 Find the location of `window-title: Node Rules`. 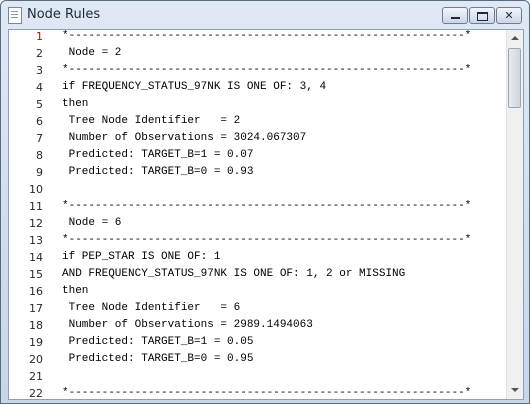

window-title: Node Rules is located at coordinates (64, 14).